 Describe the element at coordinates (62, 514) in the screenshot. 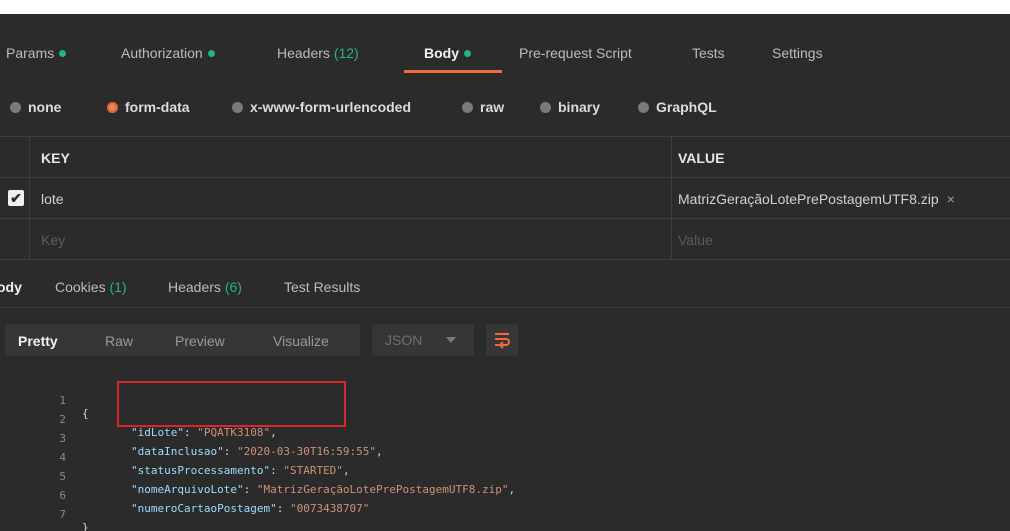

I see `line-number: 7` at that location.